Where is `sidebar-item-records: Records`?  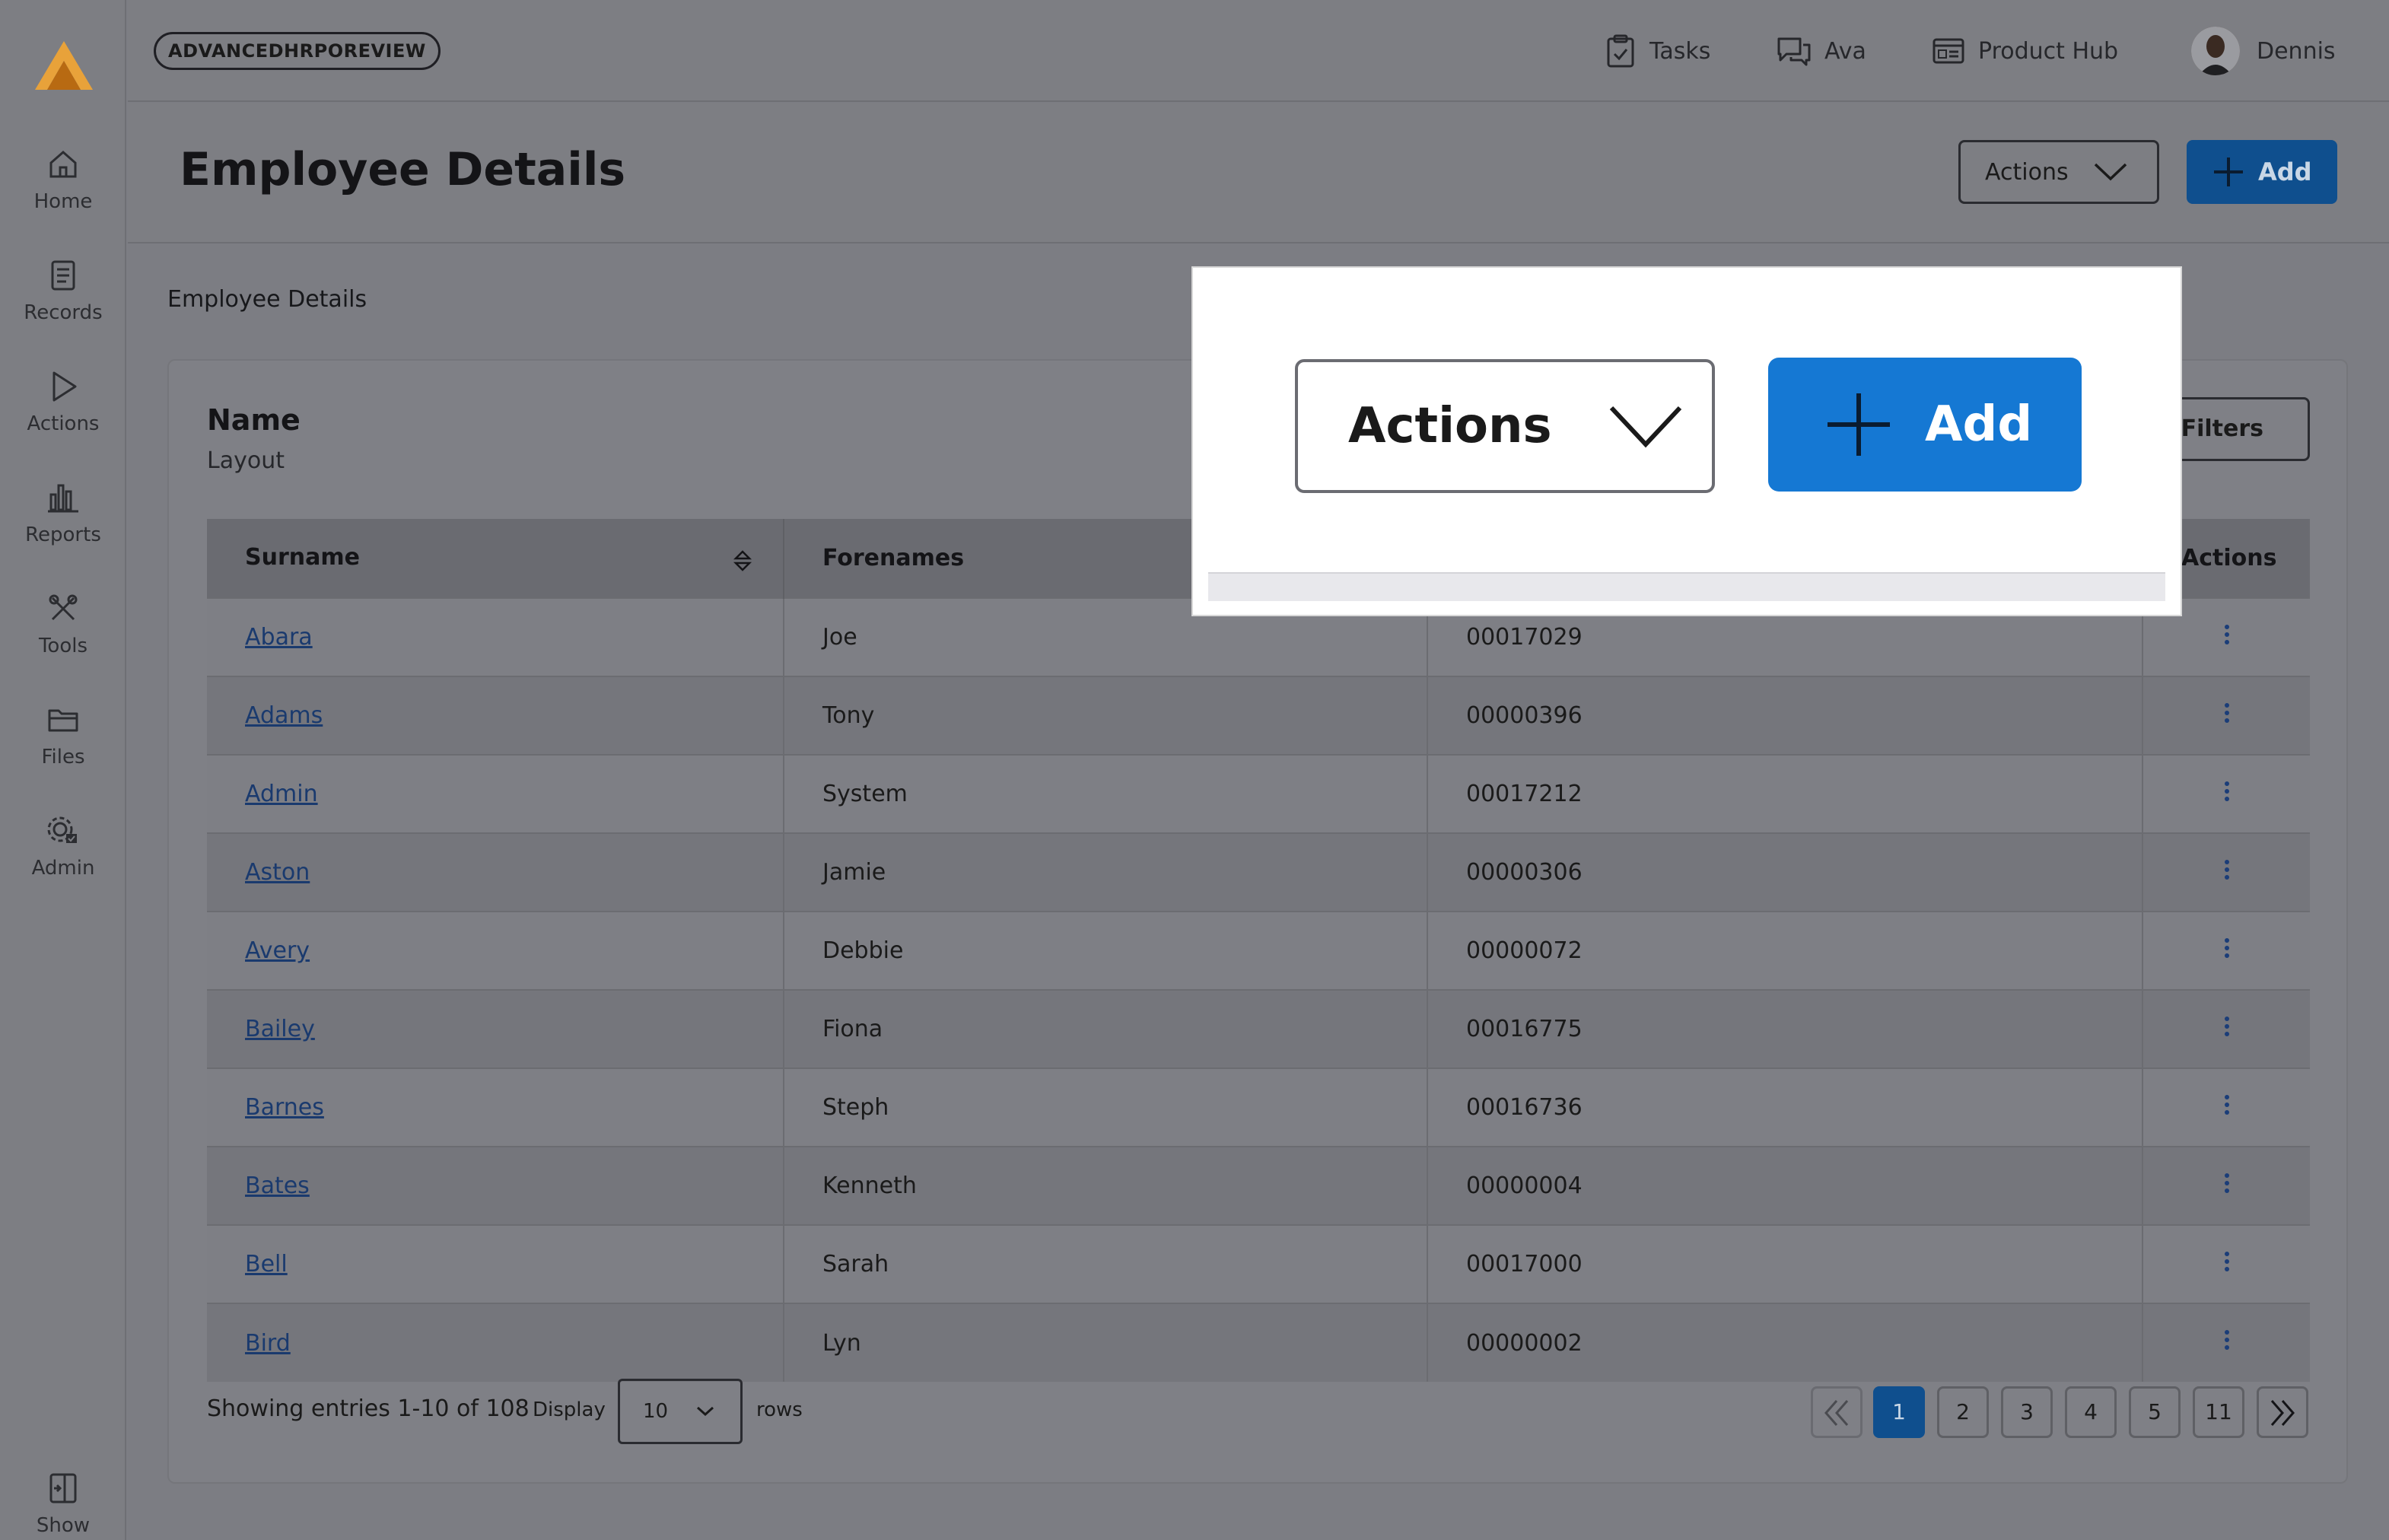
sidebar-item-records: Records is located at coordinates (63, 301).